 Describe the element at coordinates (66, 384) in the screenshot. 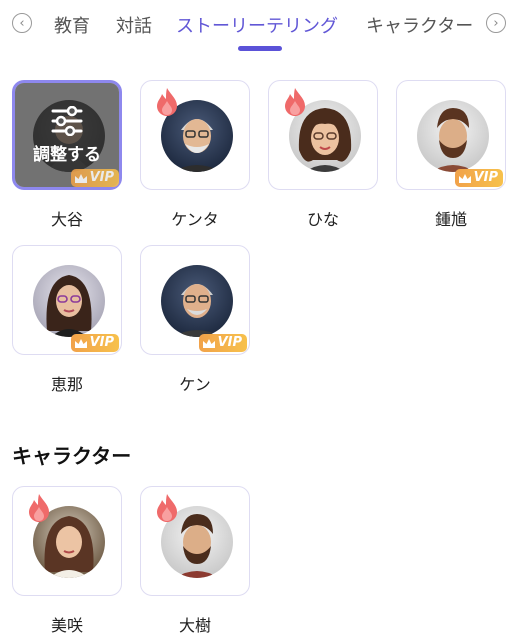

I see `character-name: 恵那` at that location.